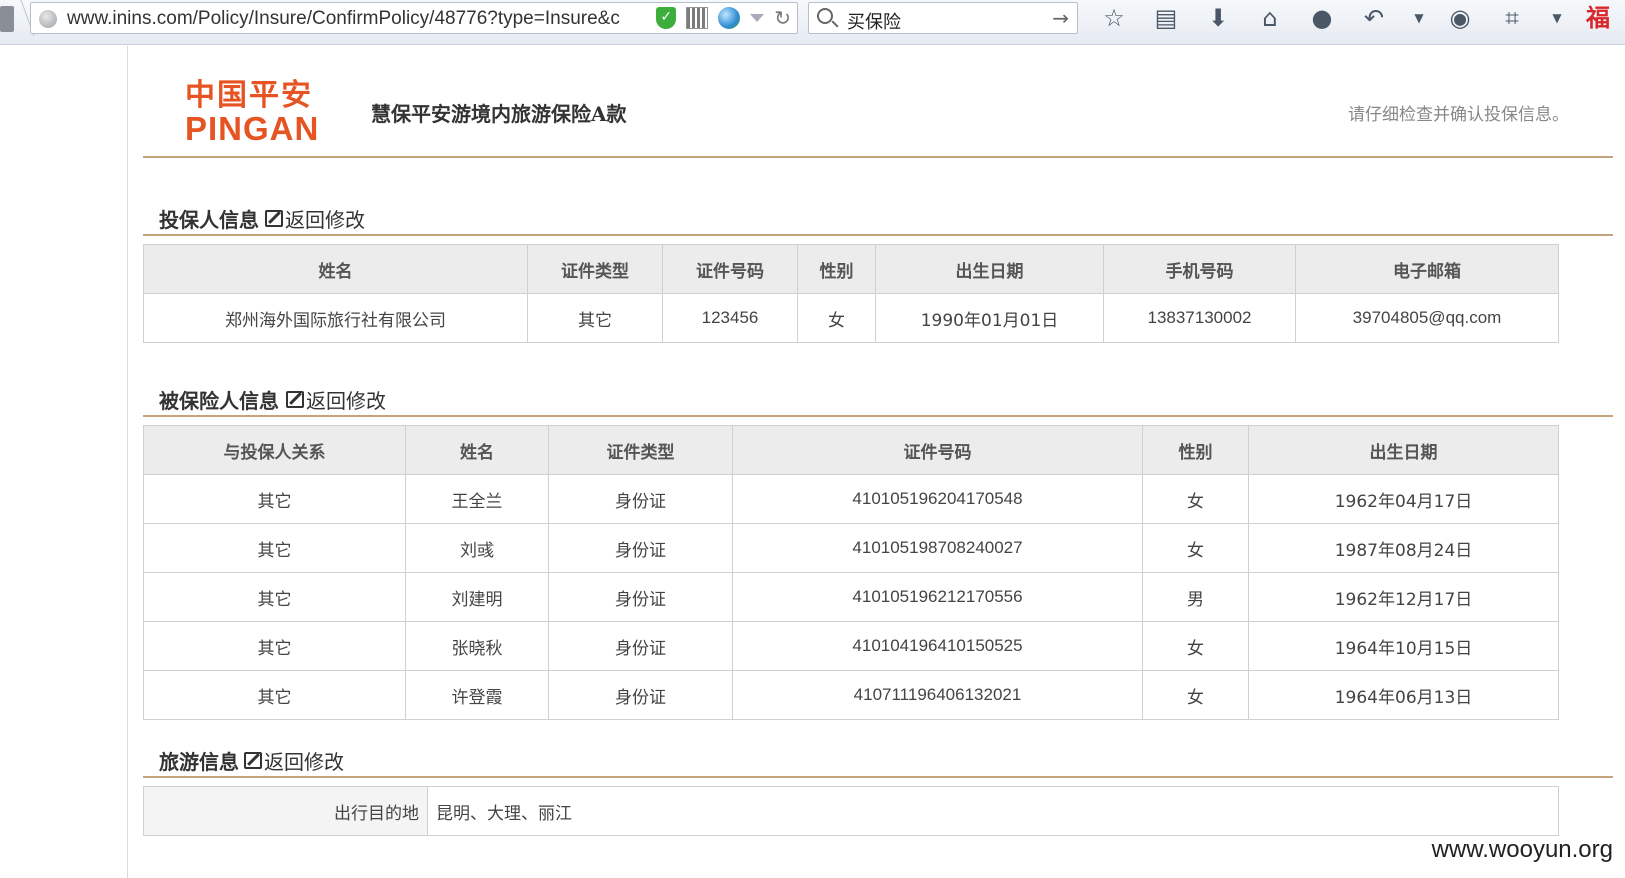 This screenshot has width=1625, height=878. What do you see at coordinates (477, 695) in the screenshot?
I see `cell: 许登霞` at bounding box center [477, 695].